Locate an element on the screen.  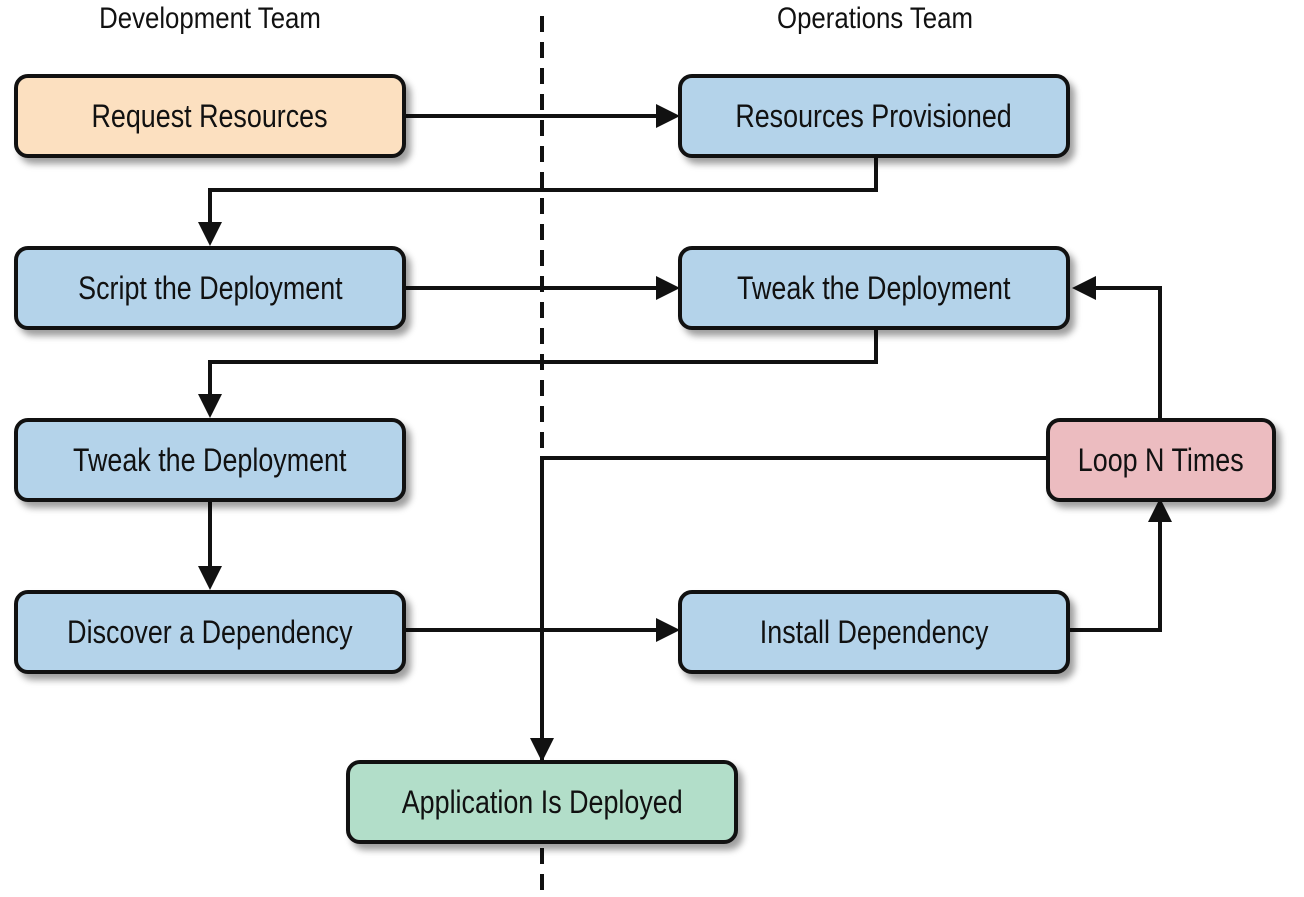
node-application-deployed: Application Is Deployed is located at coordinates (542, 802).